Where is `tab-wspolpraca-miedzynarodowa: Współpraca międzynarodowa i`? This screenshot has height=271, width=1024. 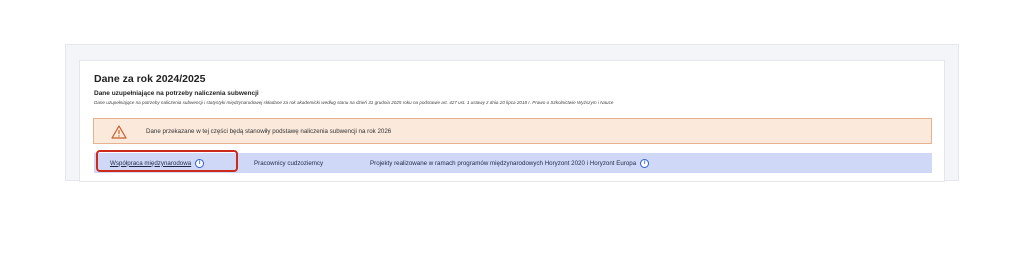
tab-wspolpraca-miedzynarodowa: Współpraca międzynarodowa i is located at coordinates (157, 163).